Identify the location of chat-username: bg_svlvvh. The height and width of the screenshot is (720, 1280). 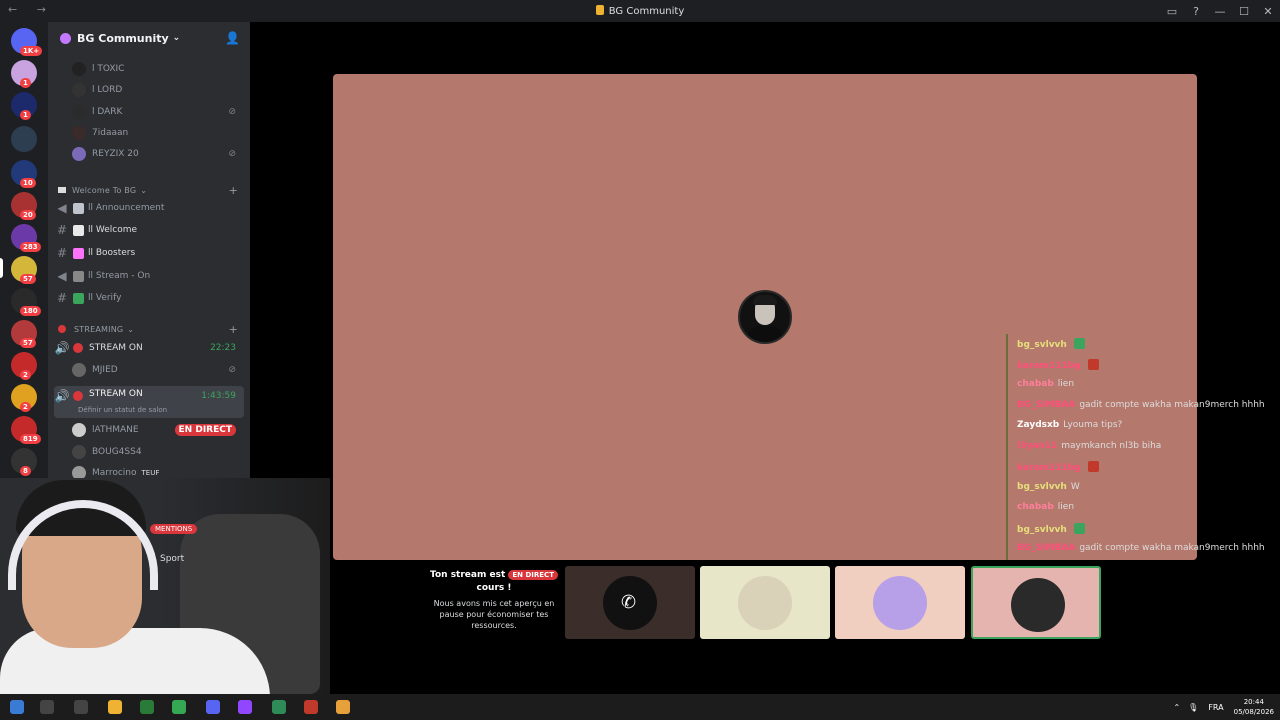
(1042, 529).